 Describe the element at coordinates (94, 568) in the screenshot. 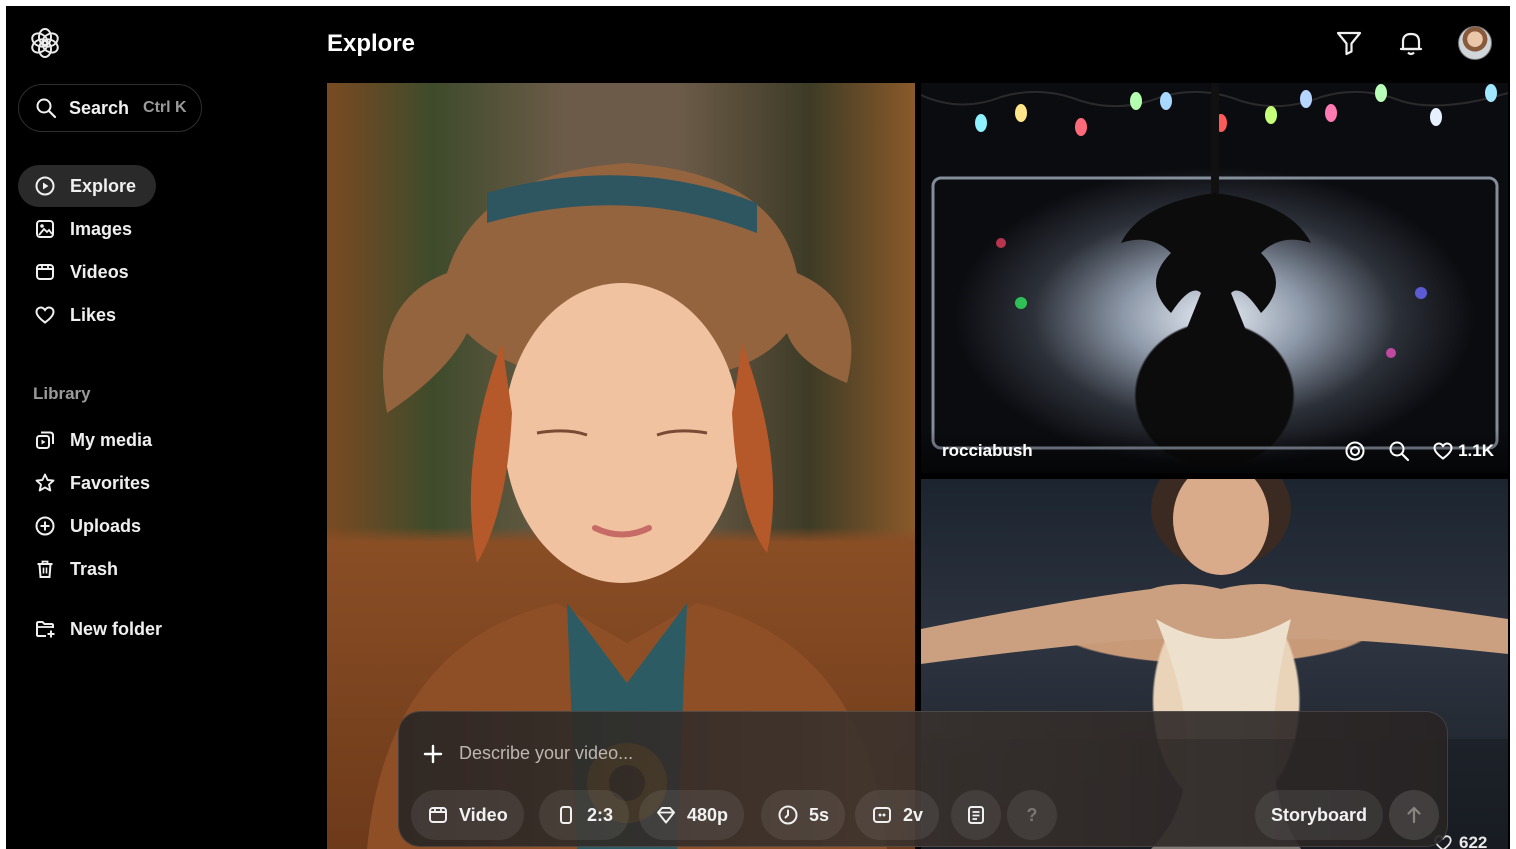

I see `library-item-label: Trash` at that location.